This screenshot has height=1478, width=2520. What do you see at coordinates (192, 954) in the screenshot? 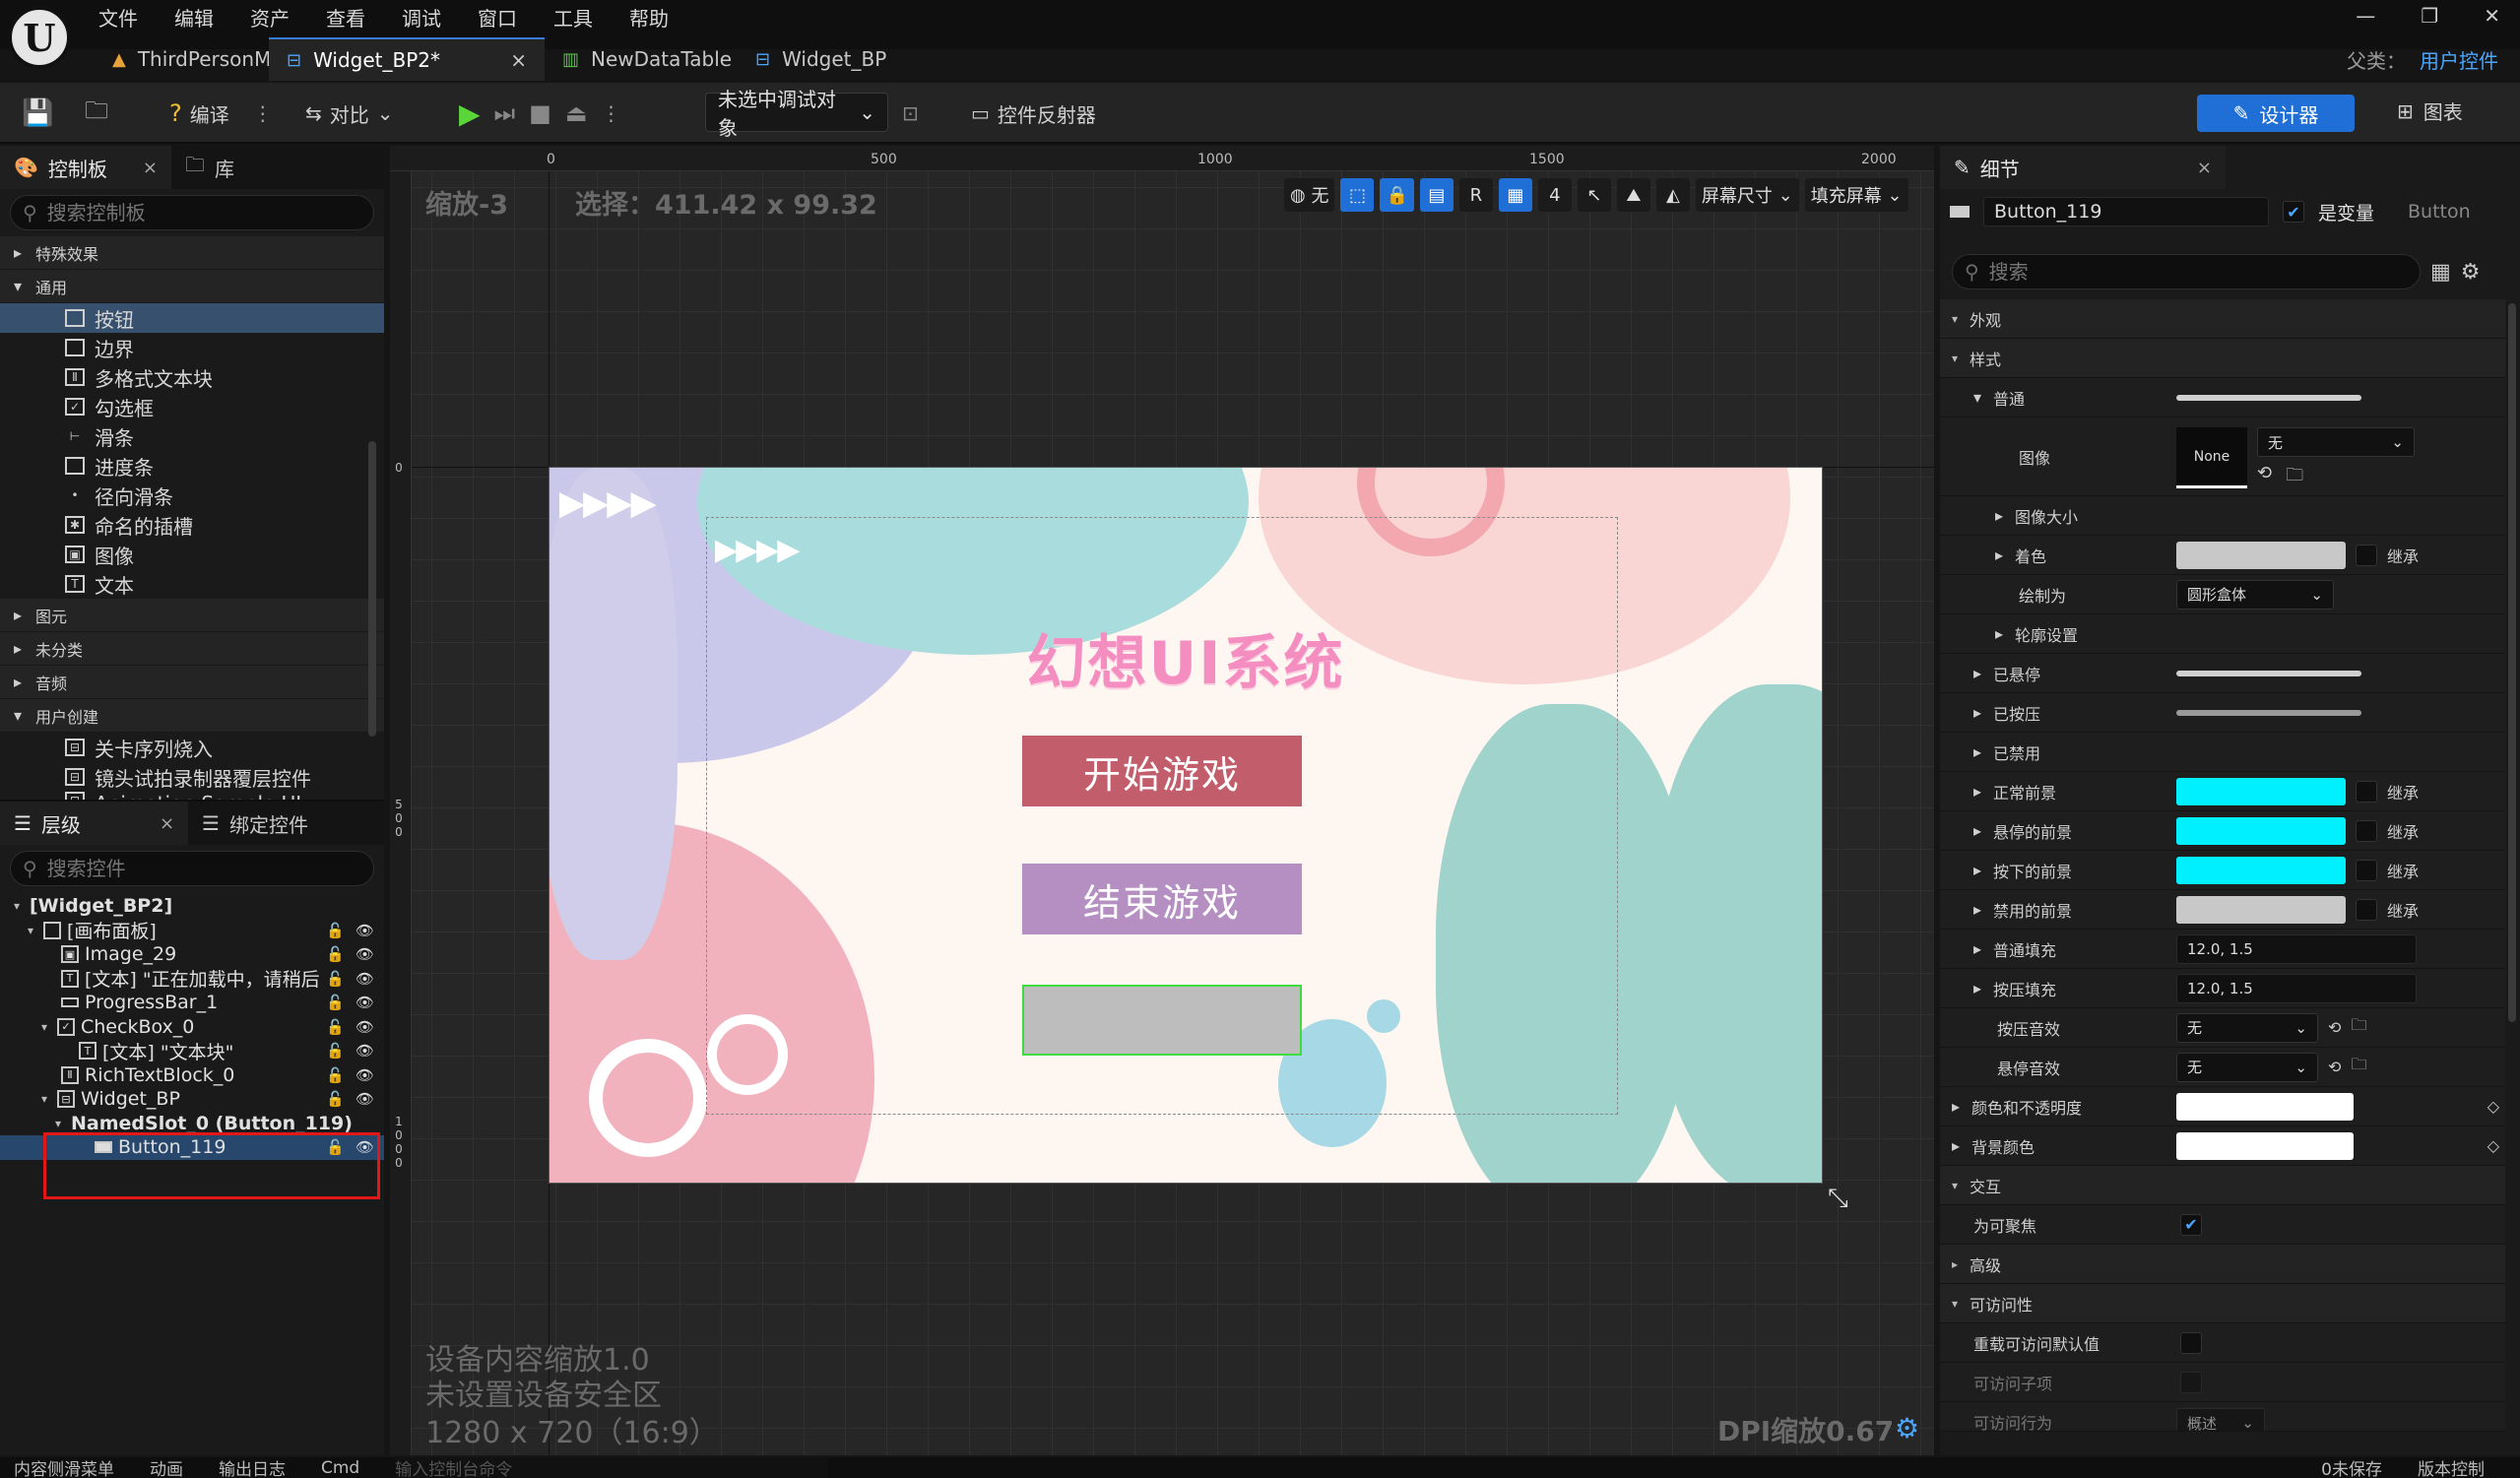
I see `tree-row-image-29: ▣ Image_29 🔓 👁` at bounding box center [192, 954].